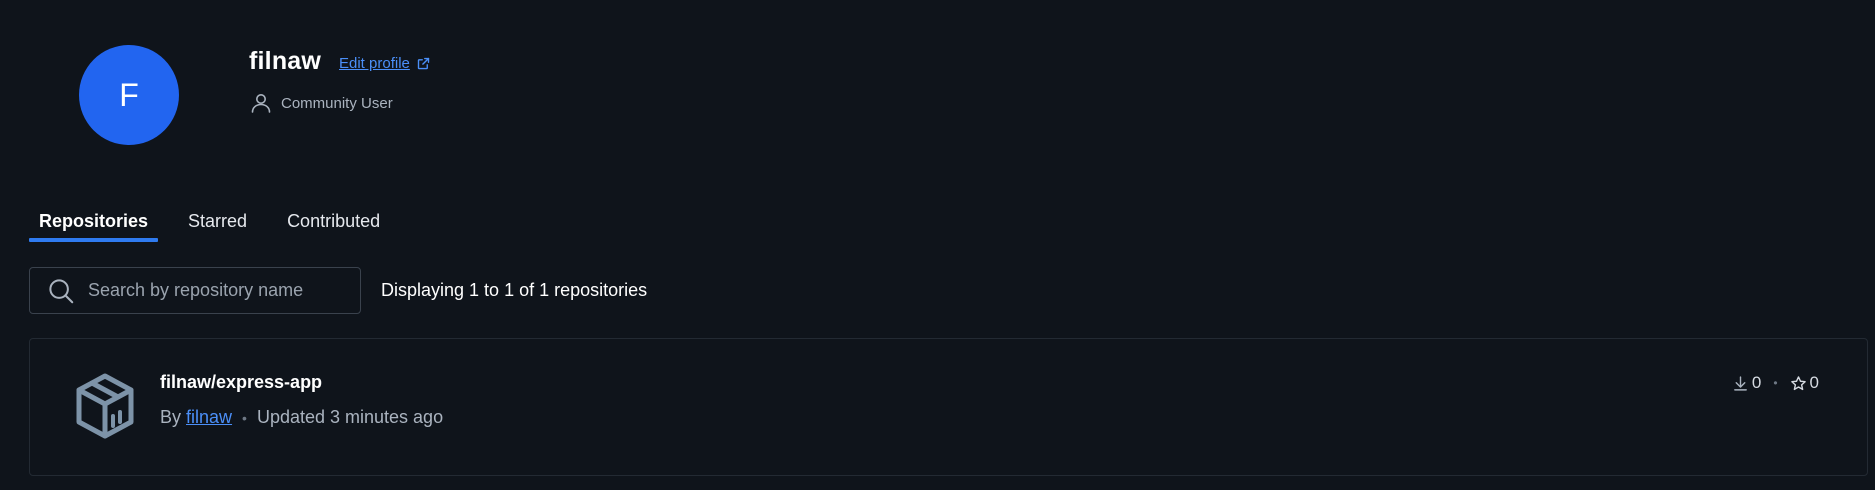 This screenshot has height=490, width=1875. What do you see at coordinates (209, 417) in the screenshot?
I see `repository-author-link: filnaw` at bounding box center [209, 417].